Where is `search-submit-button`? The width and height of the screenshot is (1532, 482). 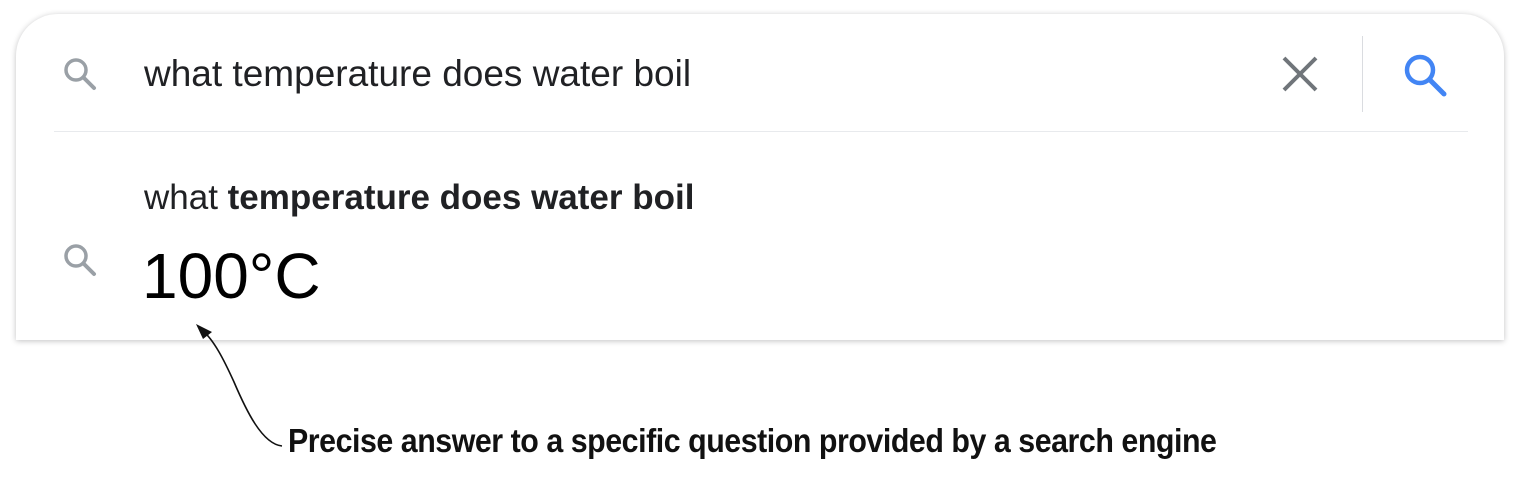
search-submit-button is located at coordinates (1425, 75).